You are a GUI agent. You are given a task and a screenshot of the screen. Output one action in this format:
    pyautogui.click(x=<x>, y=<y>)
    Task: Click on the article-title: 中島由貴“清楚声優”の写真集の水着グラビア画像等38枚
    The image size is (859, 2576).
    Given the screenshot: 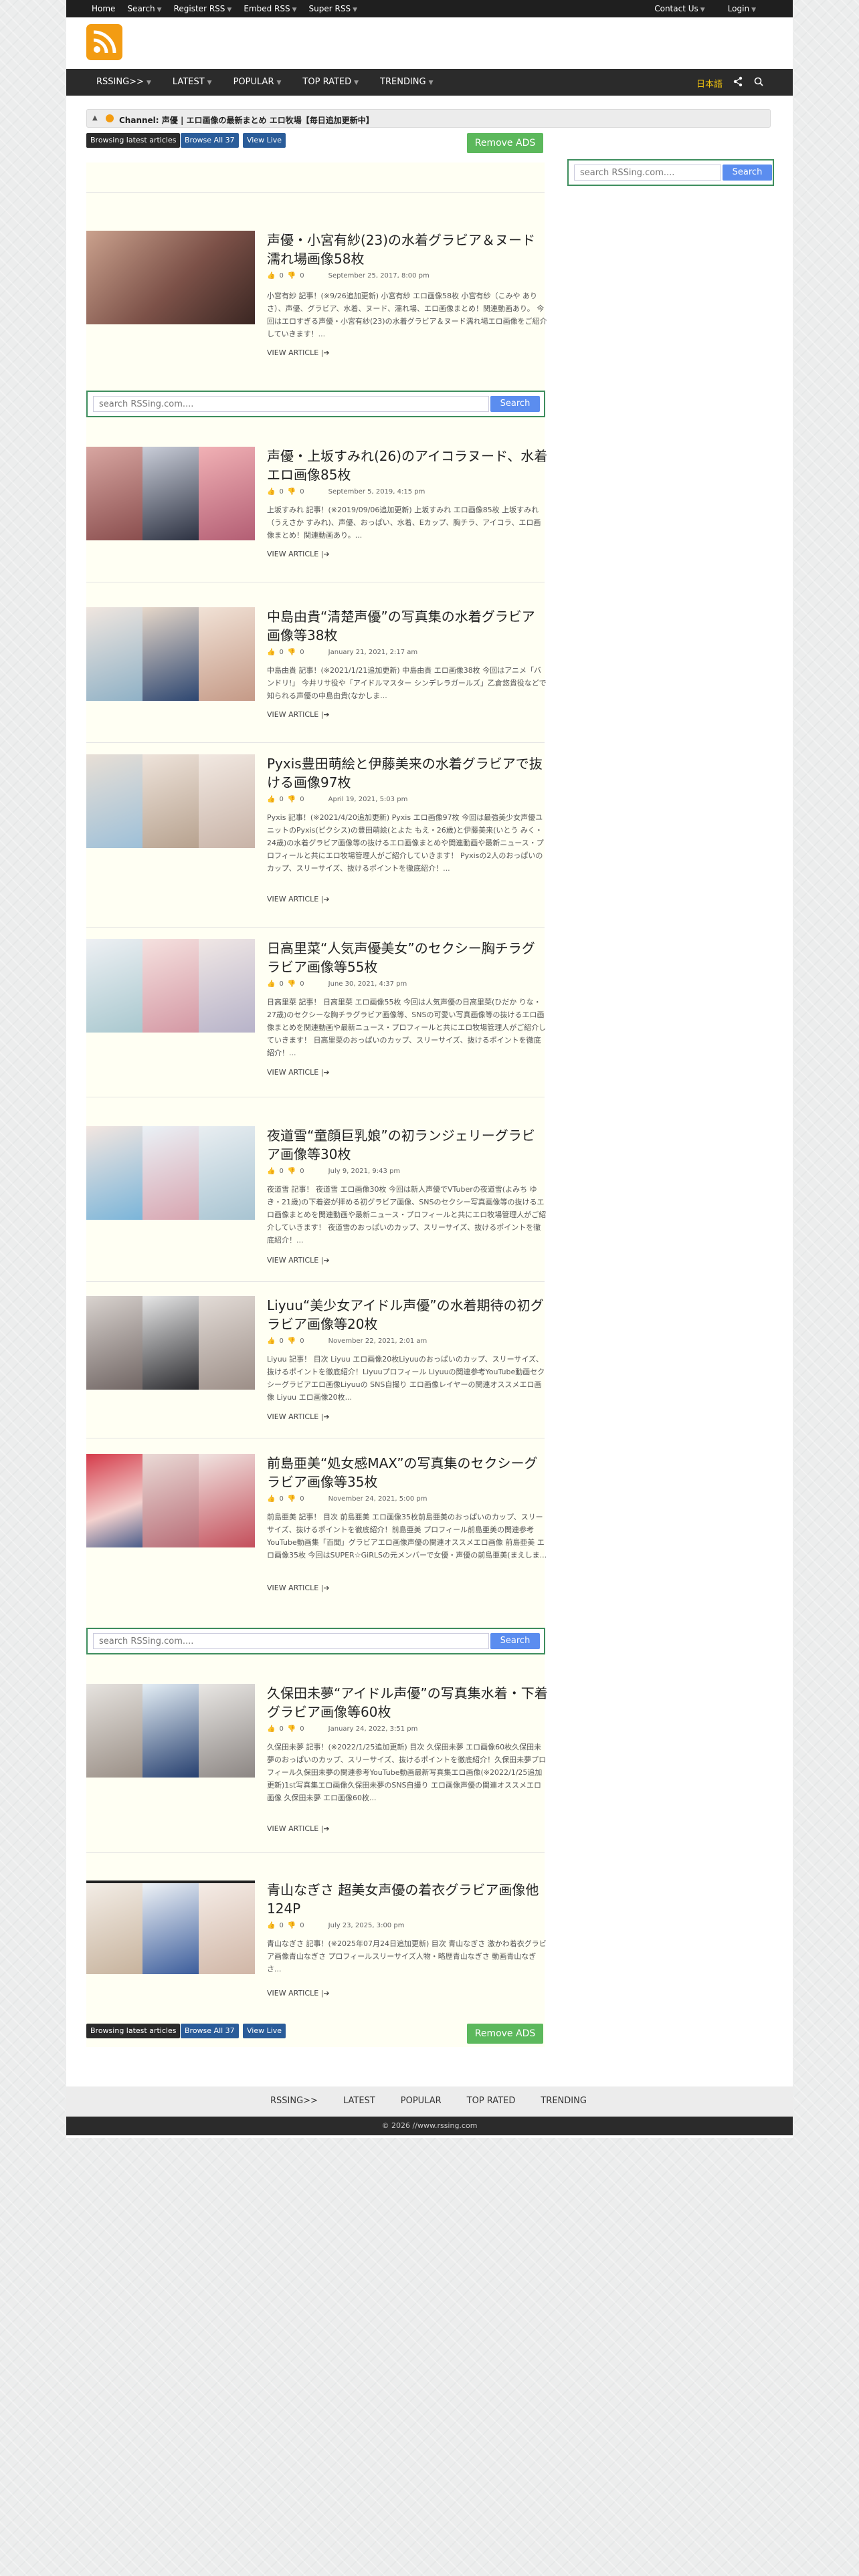 What is the action you would take?
    pyautogui.click(x=407, y=626)
    